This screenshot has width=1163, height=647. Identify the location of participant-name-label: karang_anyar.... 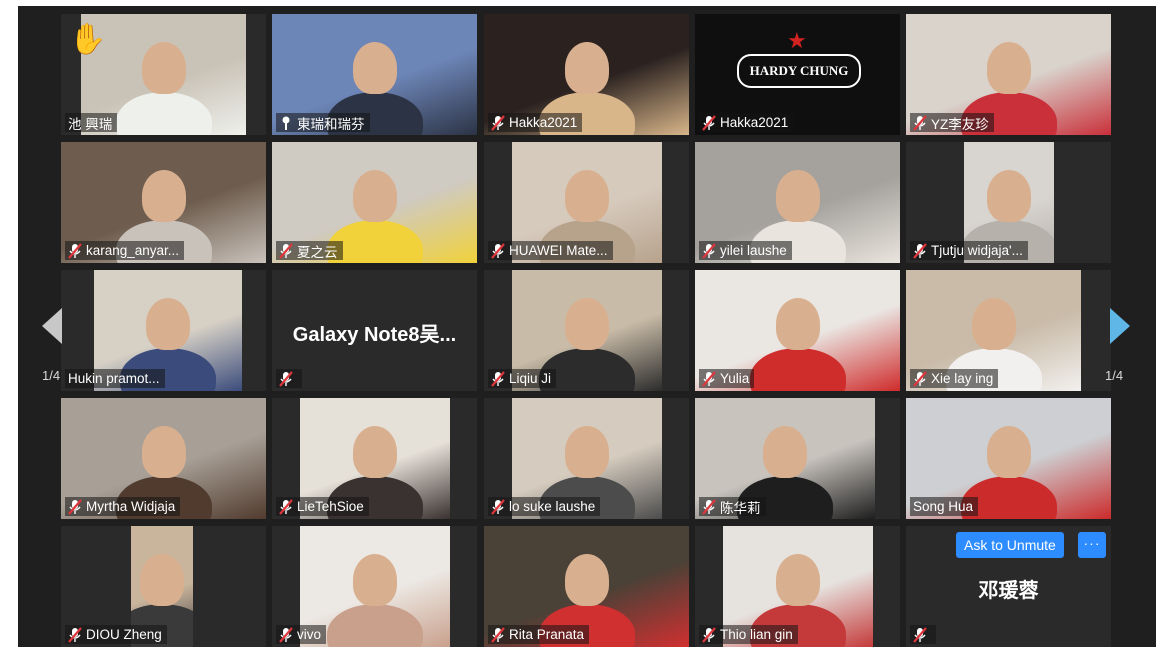
(125, 250).